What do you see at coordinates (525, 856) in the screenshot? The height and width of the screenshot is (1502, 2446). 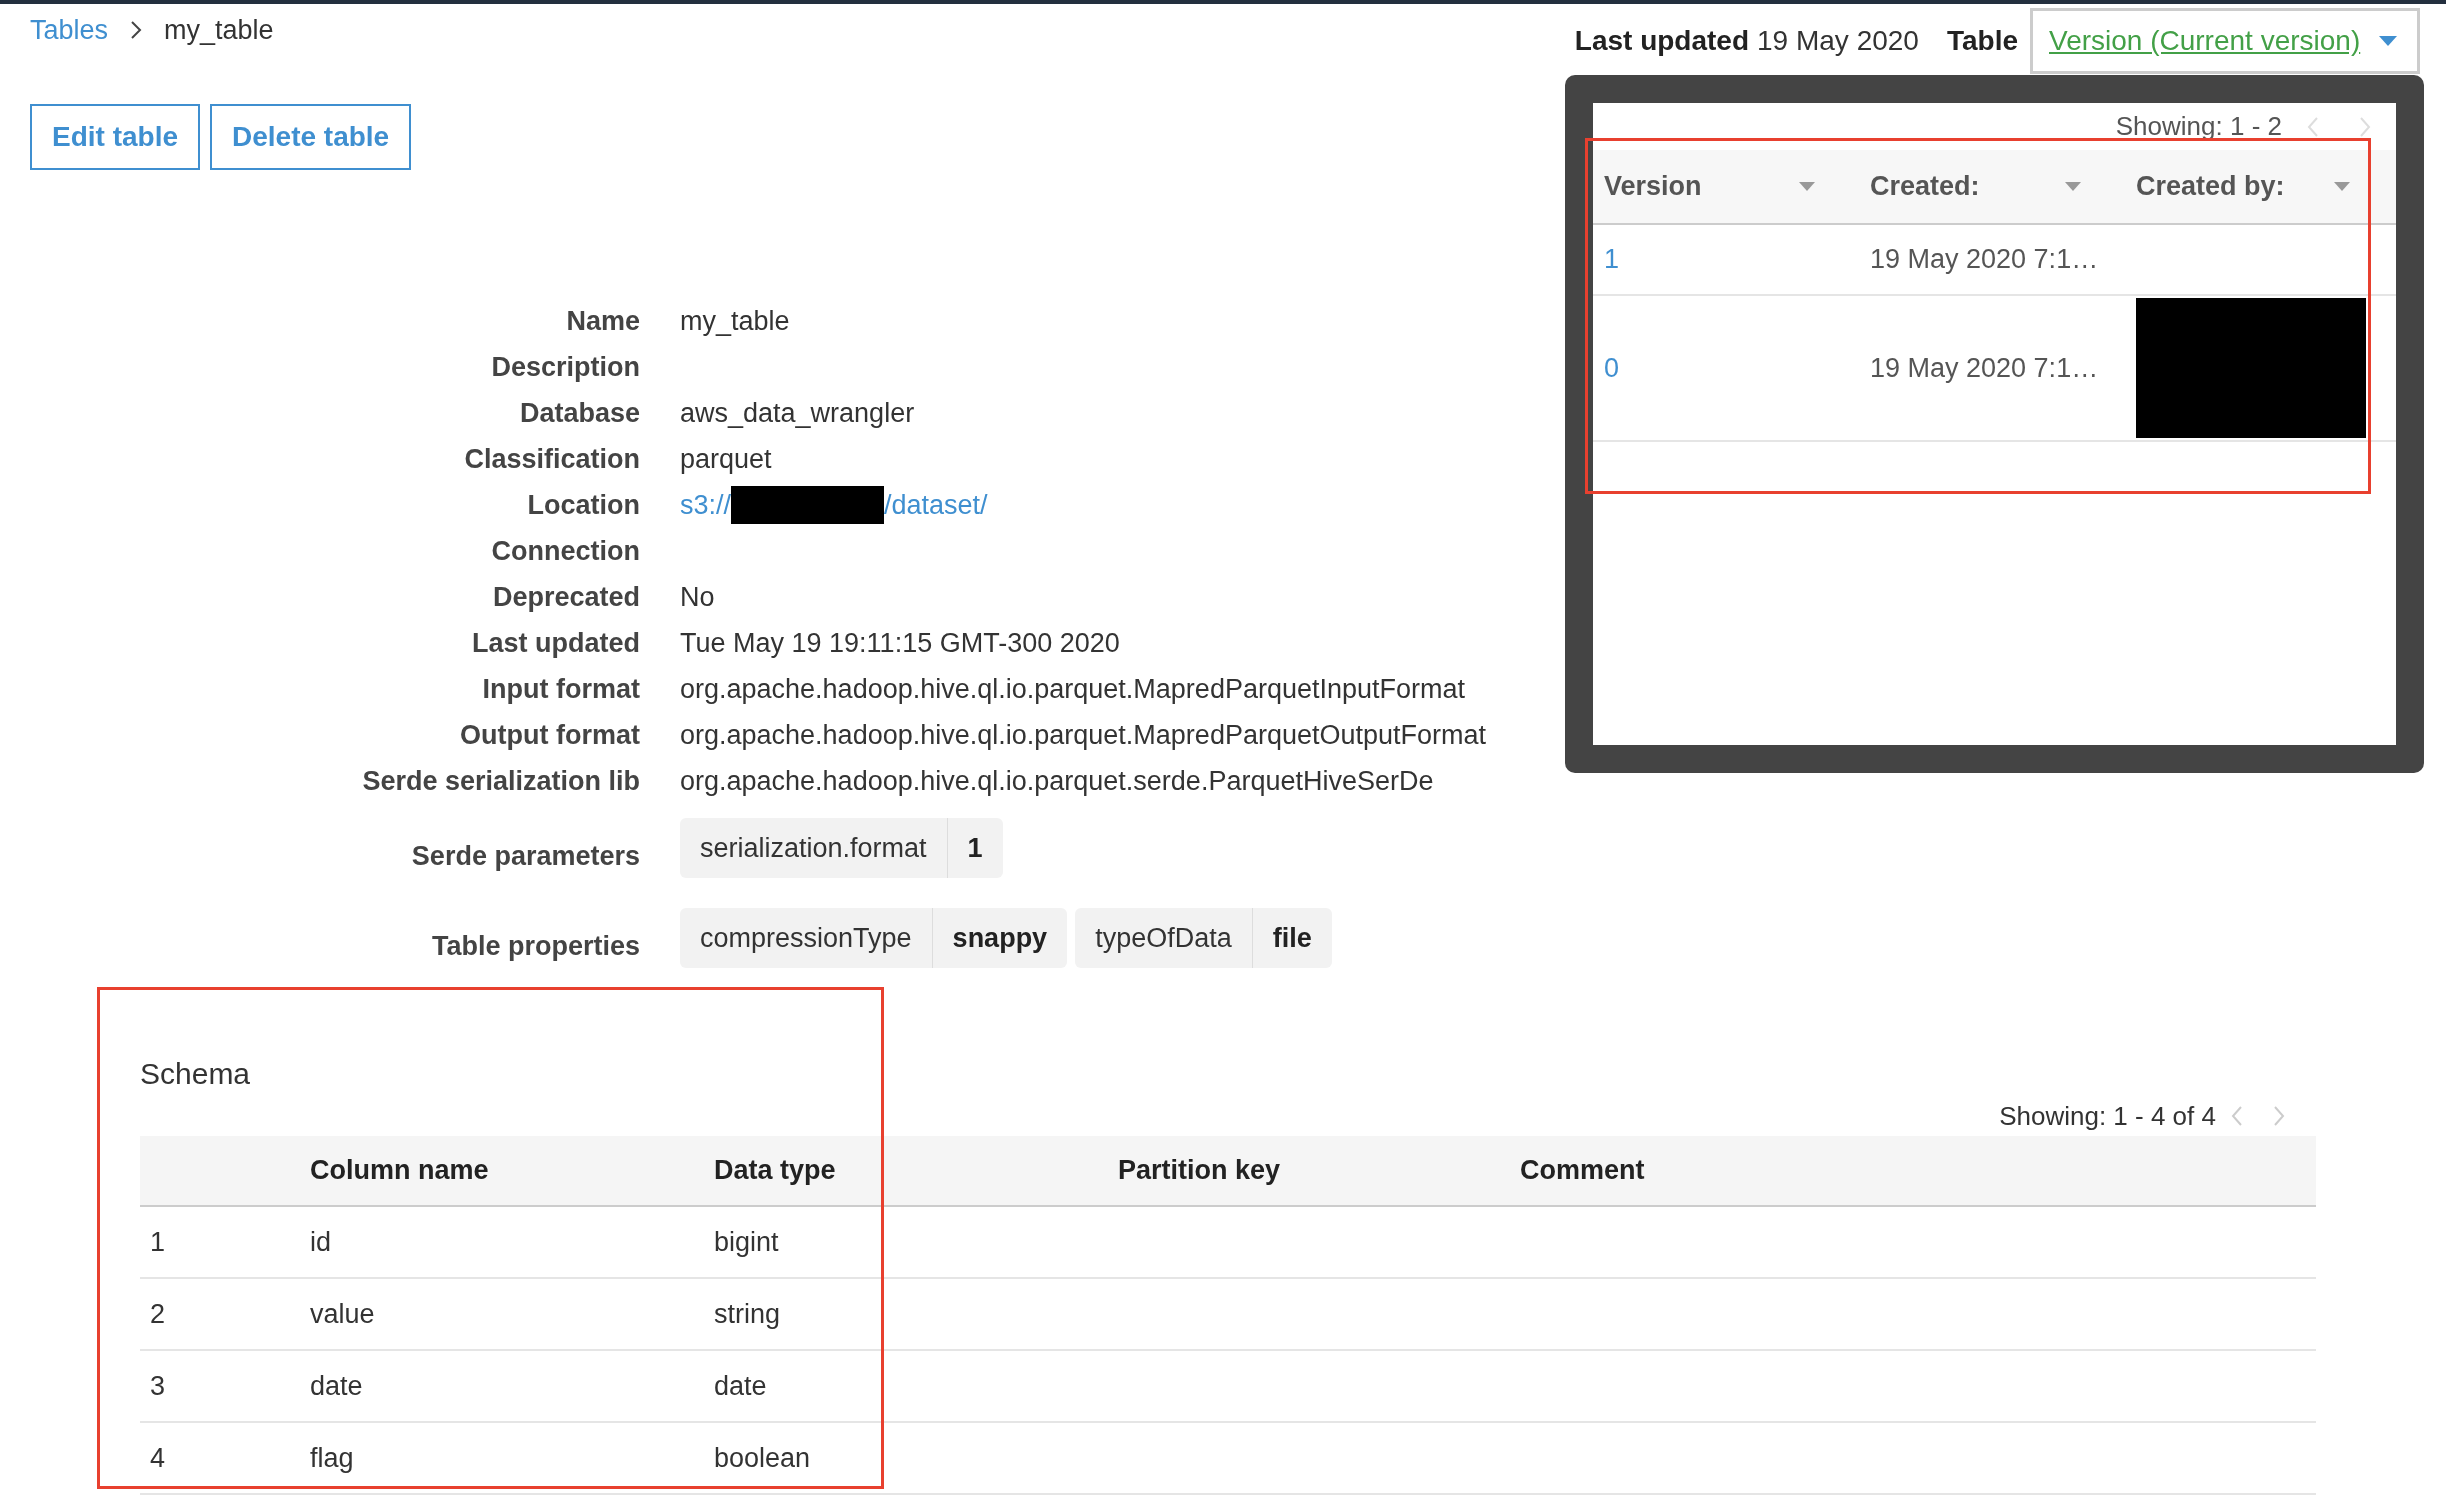 I see `field-label: Serde parameters` at bounding box center [525, 856].